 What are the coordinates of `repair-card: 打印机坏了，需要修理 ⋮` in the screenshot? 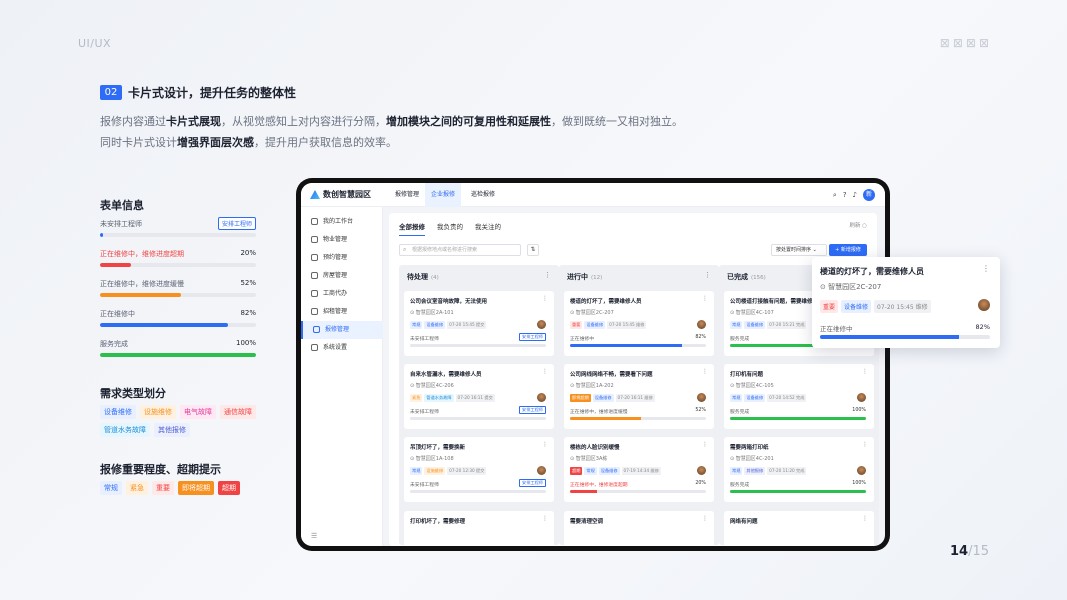 It's located at (479, 528).